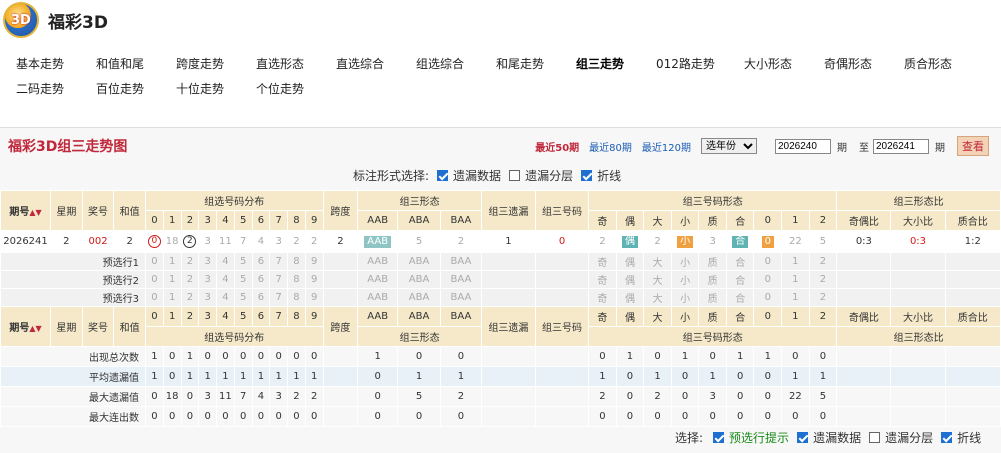 The height and width of the screenshot is (453, 1001). I want to click on miss-layer-checkbox, so click(515, 175).